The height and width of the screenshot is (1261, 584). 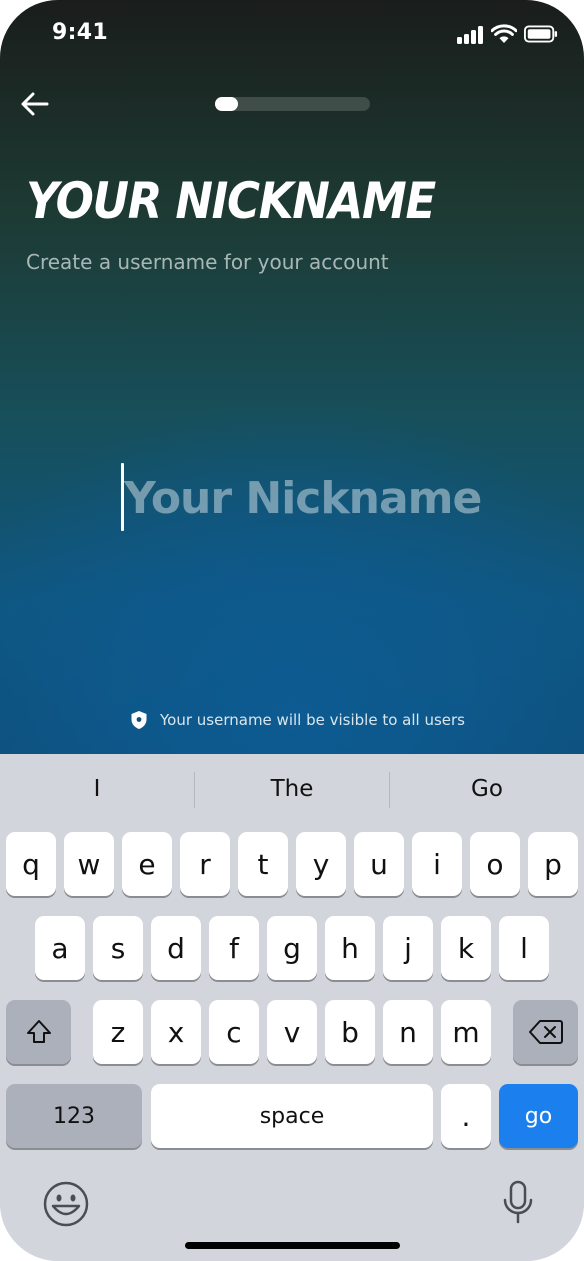 What do you see at coordinates (471, 35) in the screenshot?
I see `cellular-signal-icon` at bounding box center [471, 35].